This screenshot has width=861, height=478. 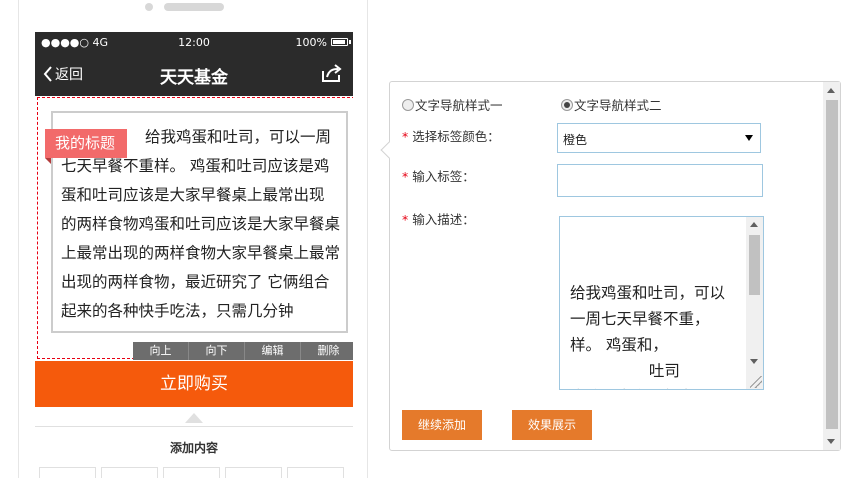 I want to click on add-content-section: 添加内容, so click(x=194, y=452).